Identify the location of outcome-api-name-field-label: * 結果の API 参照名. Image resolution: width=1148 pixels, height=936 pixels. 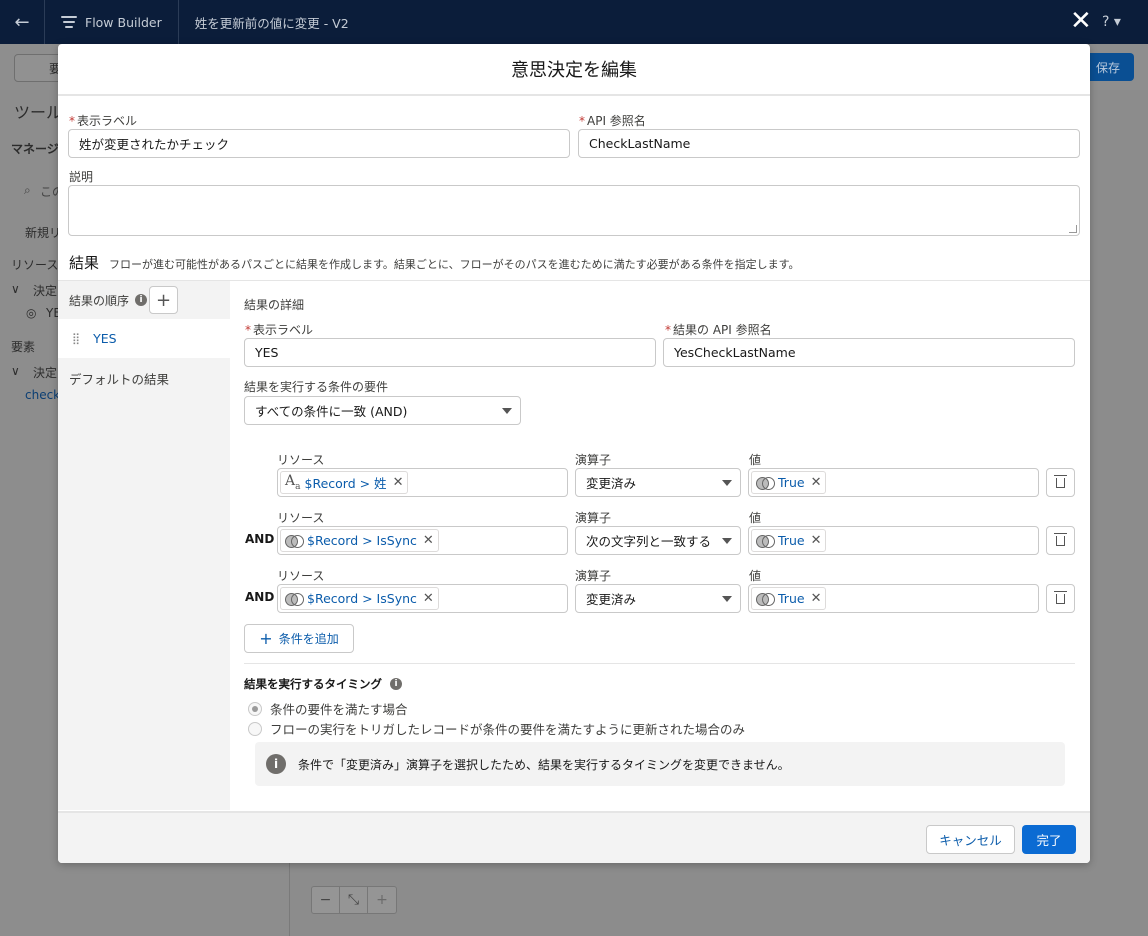
(718, 329).